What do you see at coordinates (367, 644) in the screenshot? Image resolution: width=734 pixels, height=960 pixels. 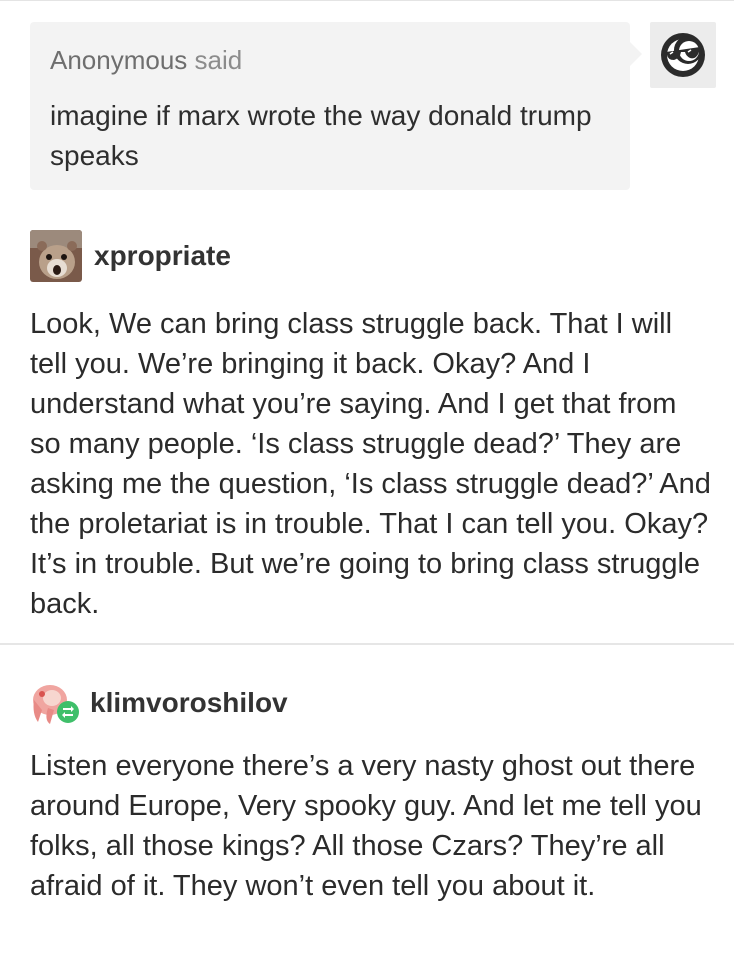 I see `post-divider` at bounding box center [367, 644].